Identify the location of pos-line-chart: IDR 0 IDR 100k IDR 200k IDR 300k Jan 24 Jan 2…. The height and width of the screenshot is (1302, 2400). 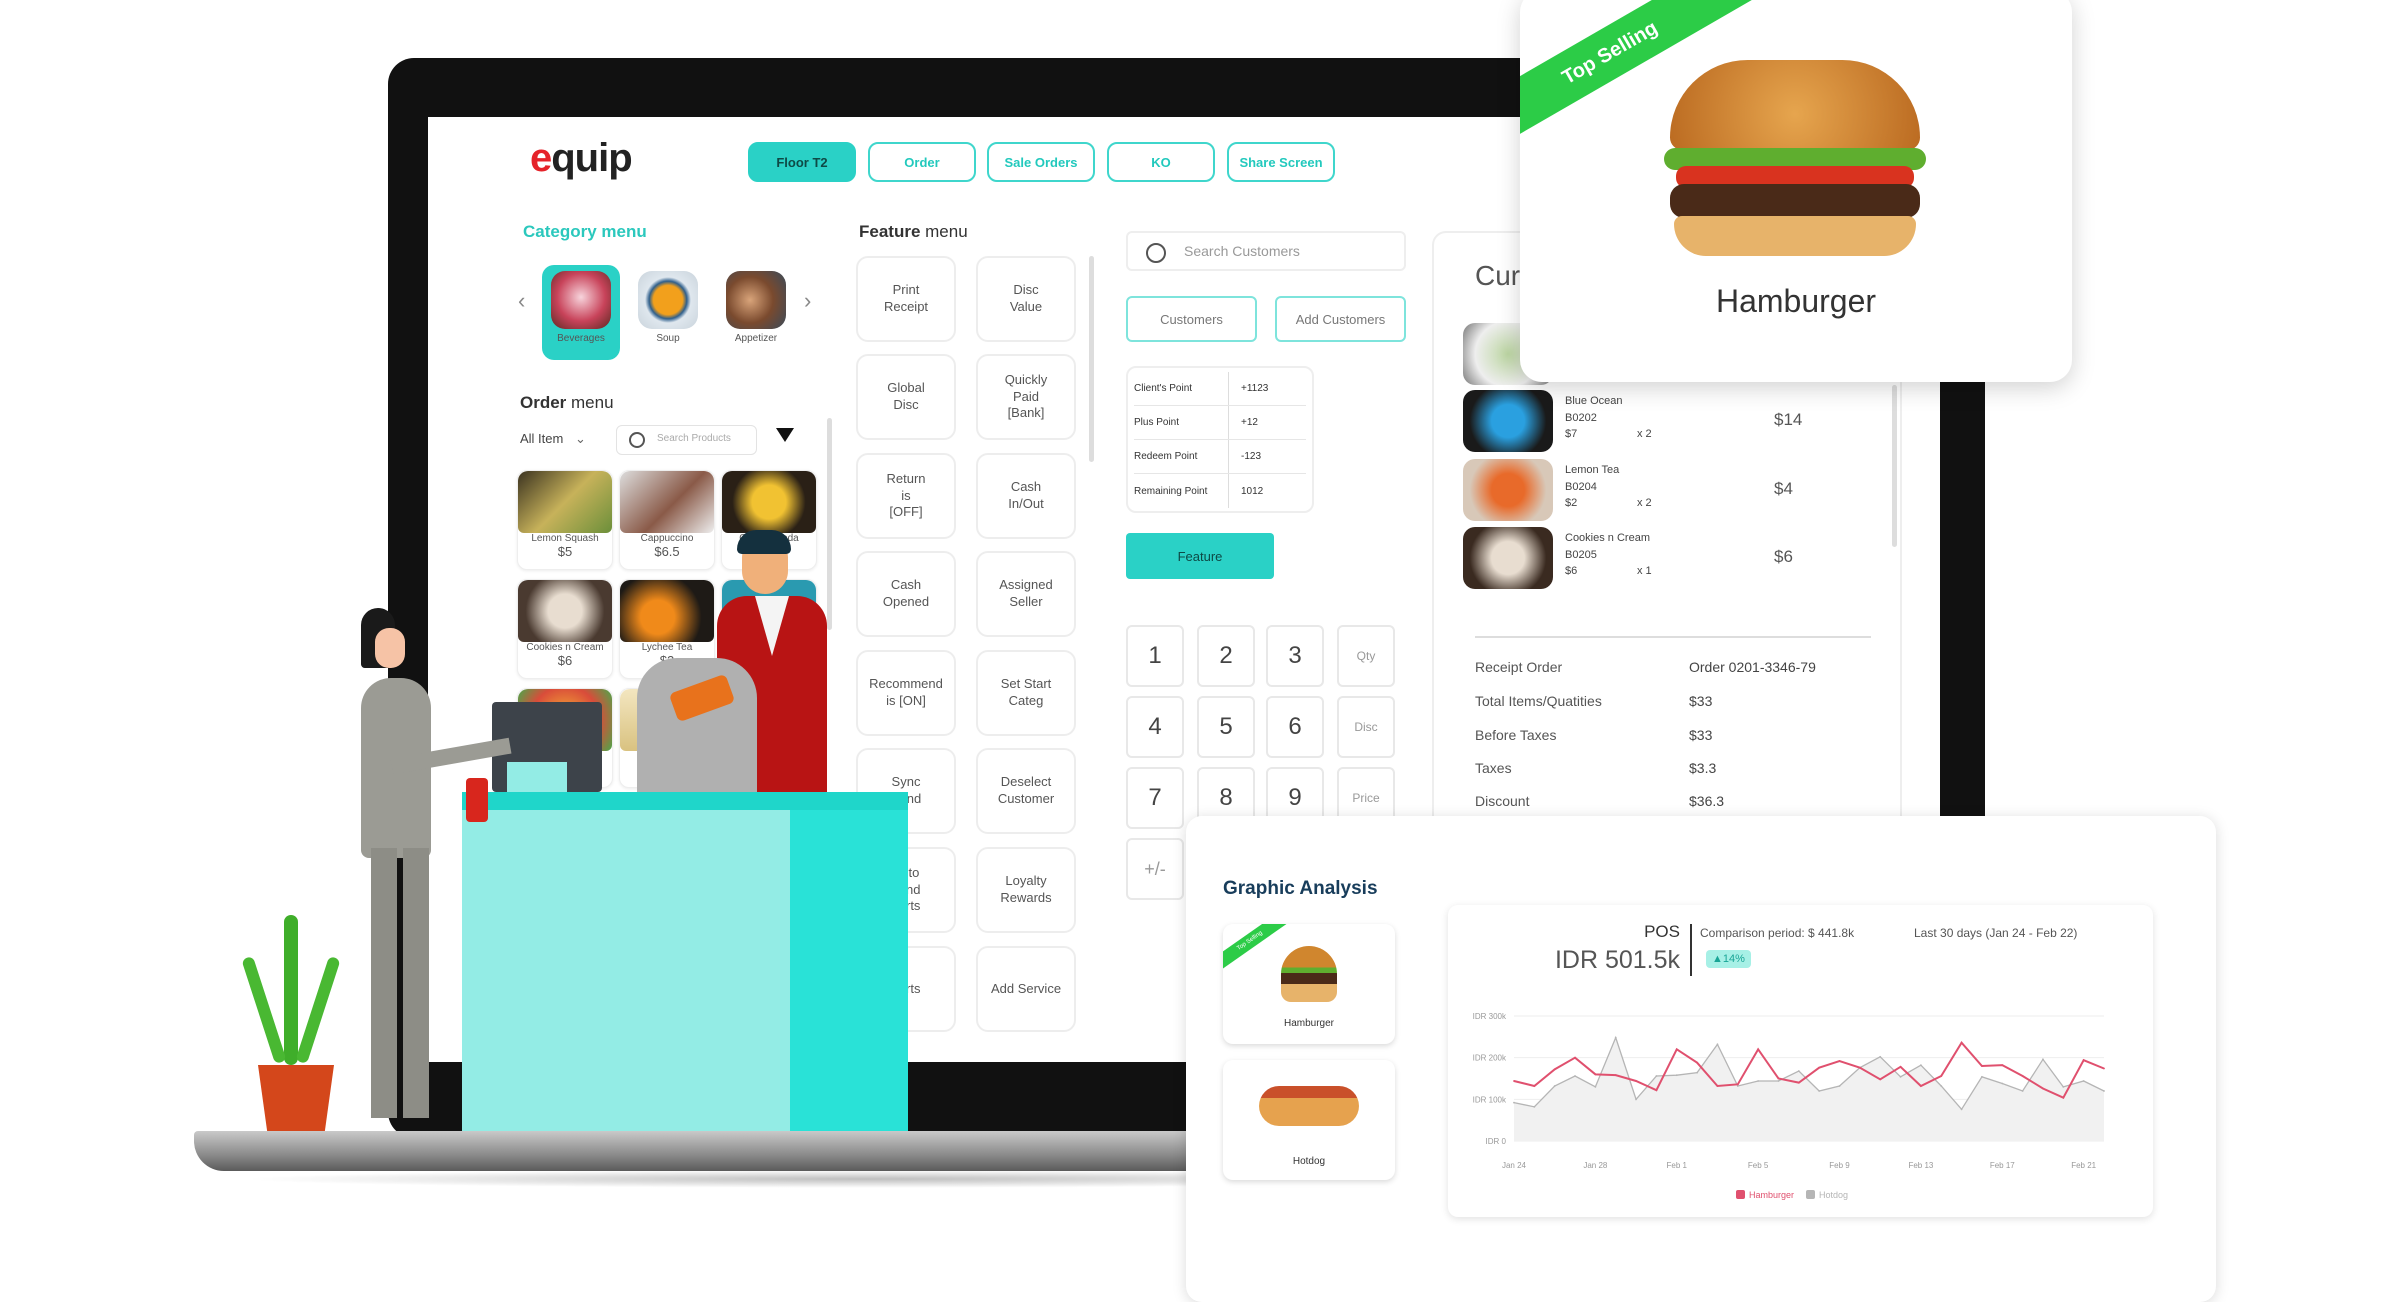
(1789, 1106).